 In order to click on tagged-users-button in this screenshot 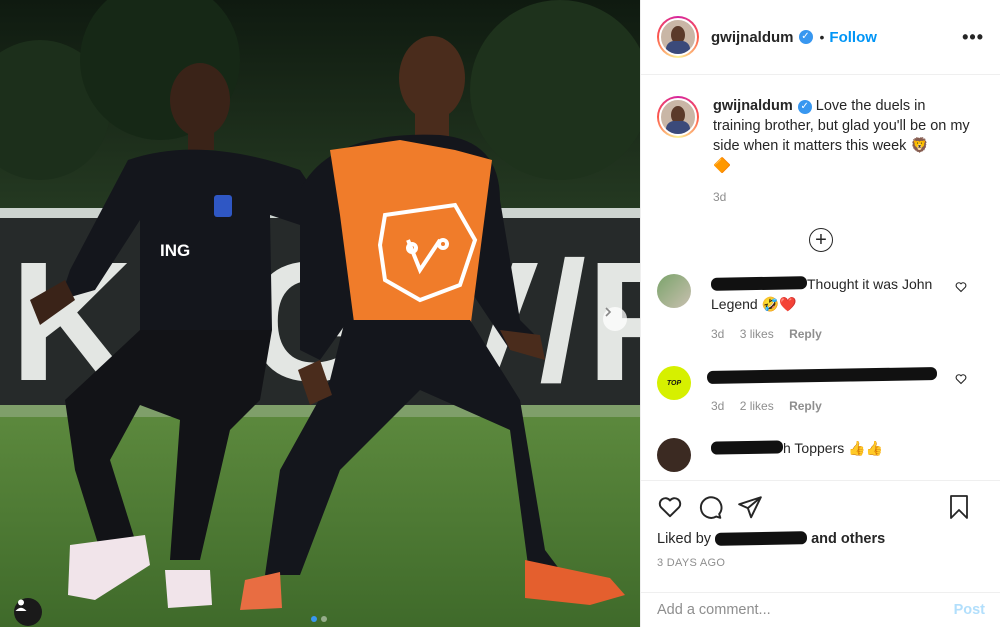, I will do `click(28, 612)`.